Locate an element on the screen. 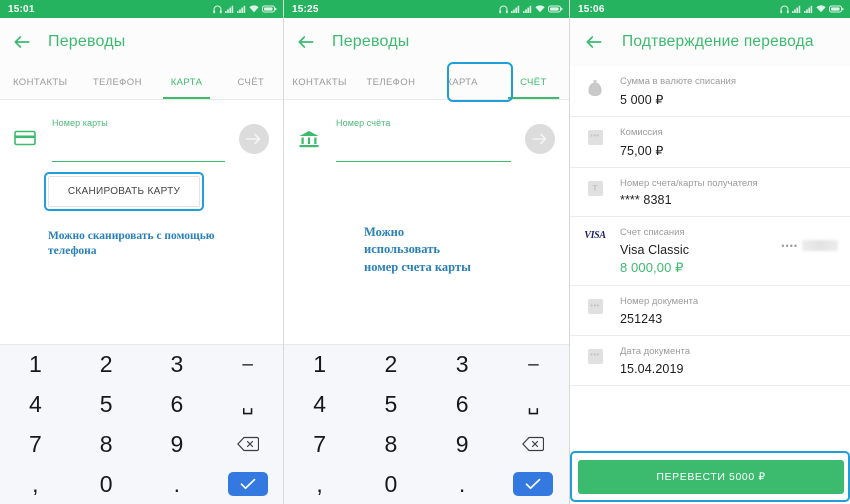  status-bar: 15:25 is located at coordinates (426, 9).